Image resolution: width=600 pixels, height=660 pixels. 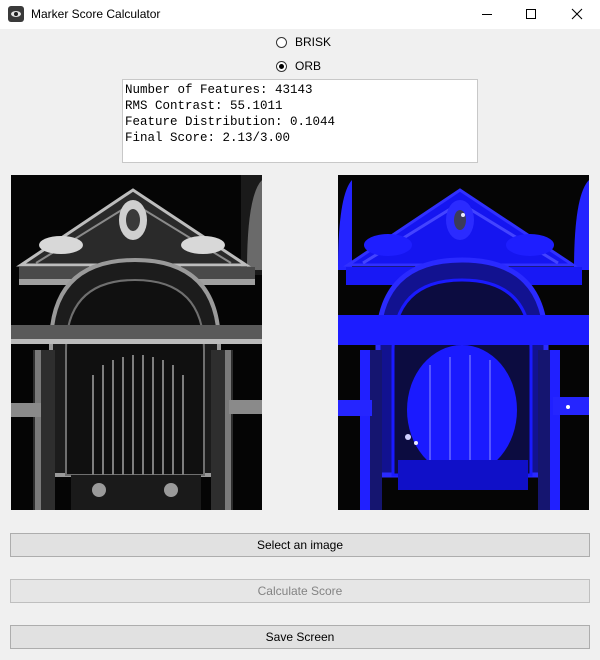 I want to click on maximize-button, so click(x=531, y=14).